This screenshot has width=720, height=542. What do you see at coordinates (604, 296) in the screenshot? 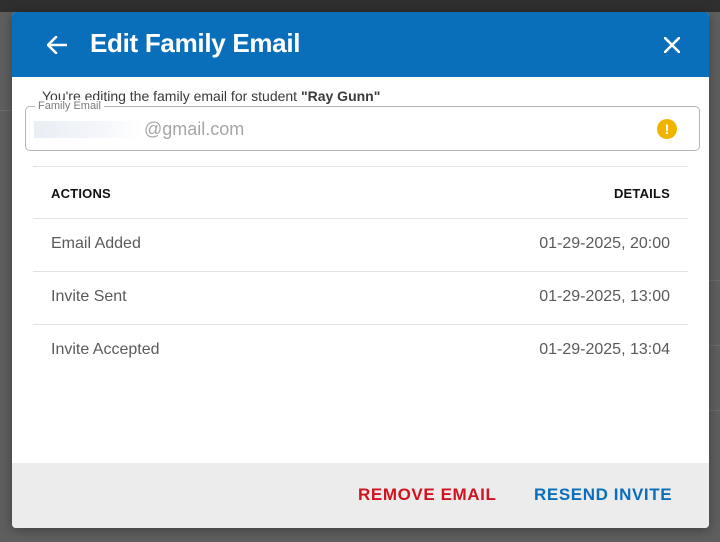
I see `row-details: 01-29-2025, 13:00` at bounding box center [604, 296].